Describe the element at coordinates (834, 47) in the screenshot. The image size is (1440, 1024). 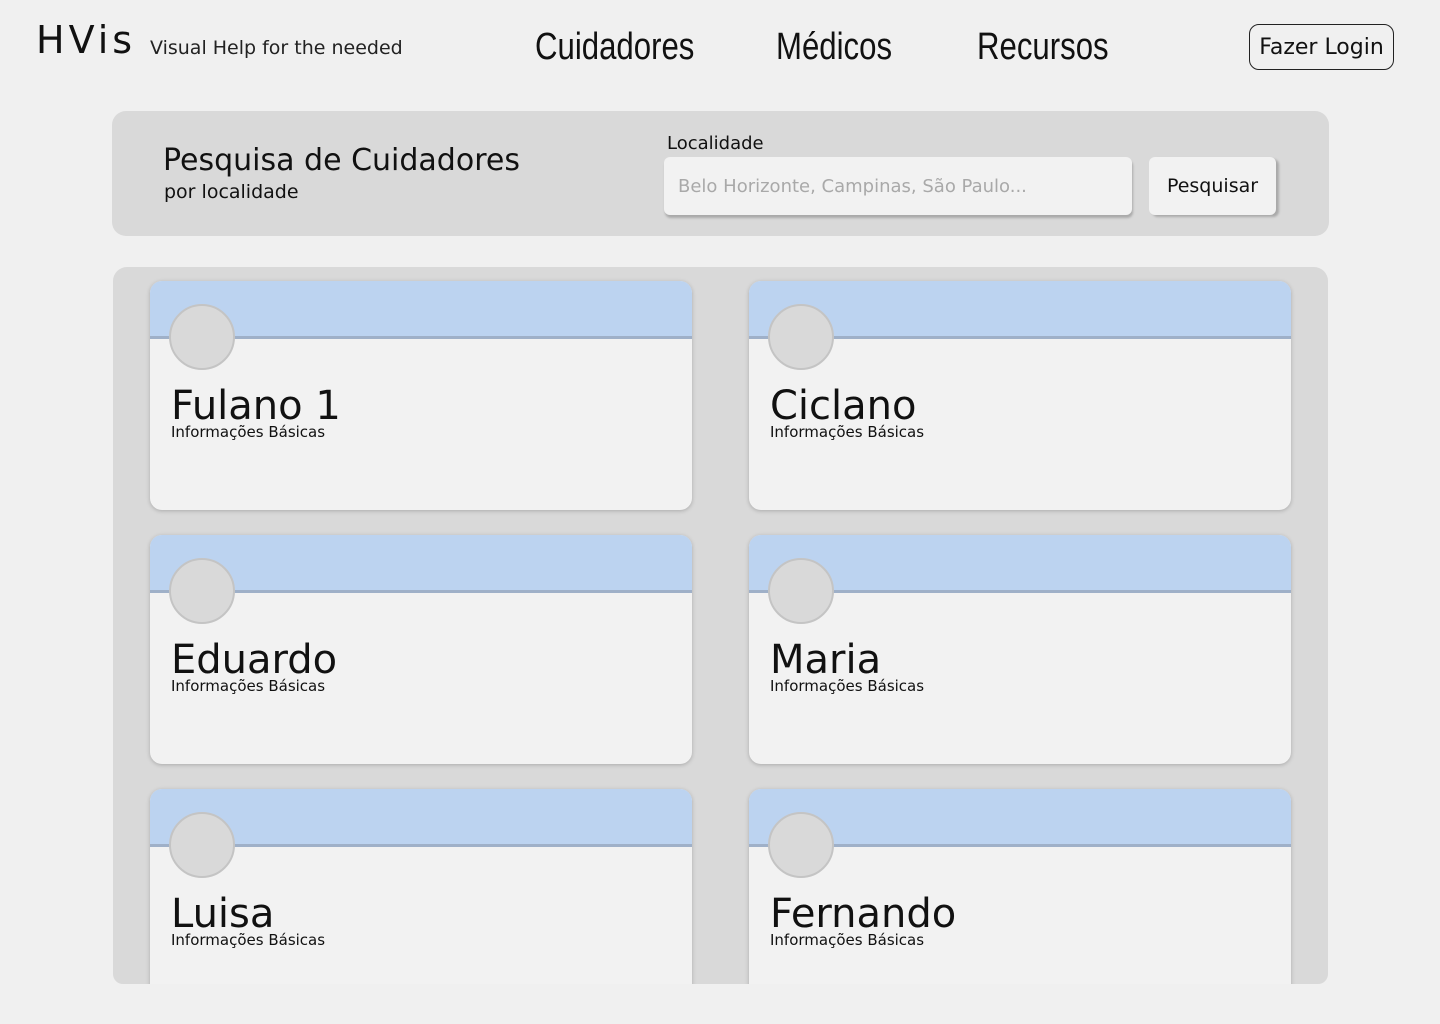
I see `nav-link-medicos: Médicos` at that location.